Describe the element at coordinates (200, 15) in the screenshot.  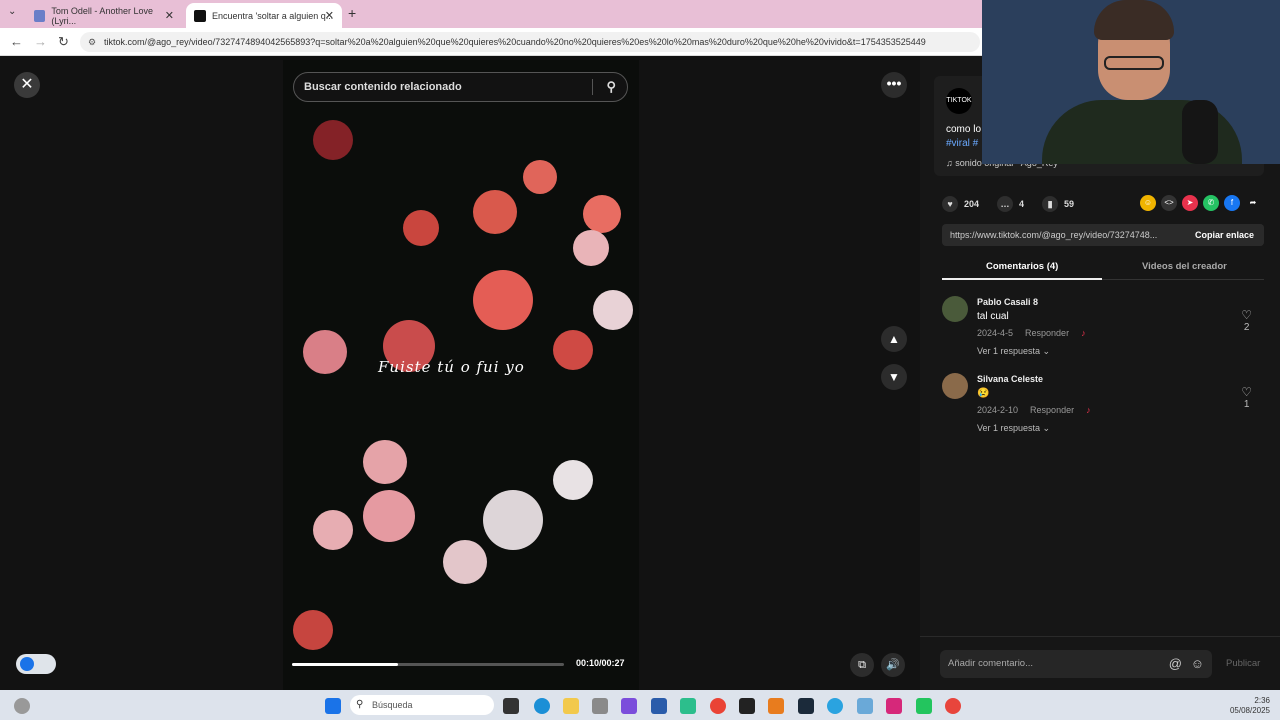
I see `tiktok-favicon-icon` at that location.